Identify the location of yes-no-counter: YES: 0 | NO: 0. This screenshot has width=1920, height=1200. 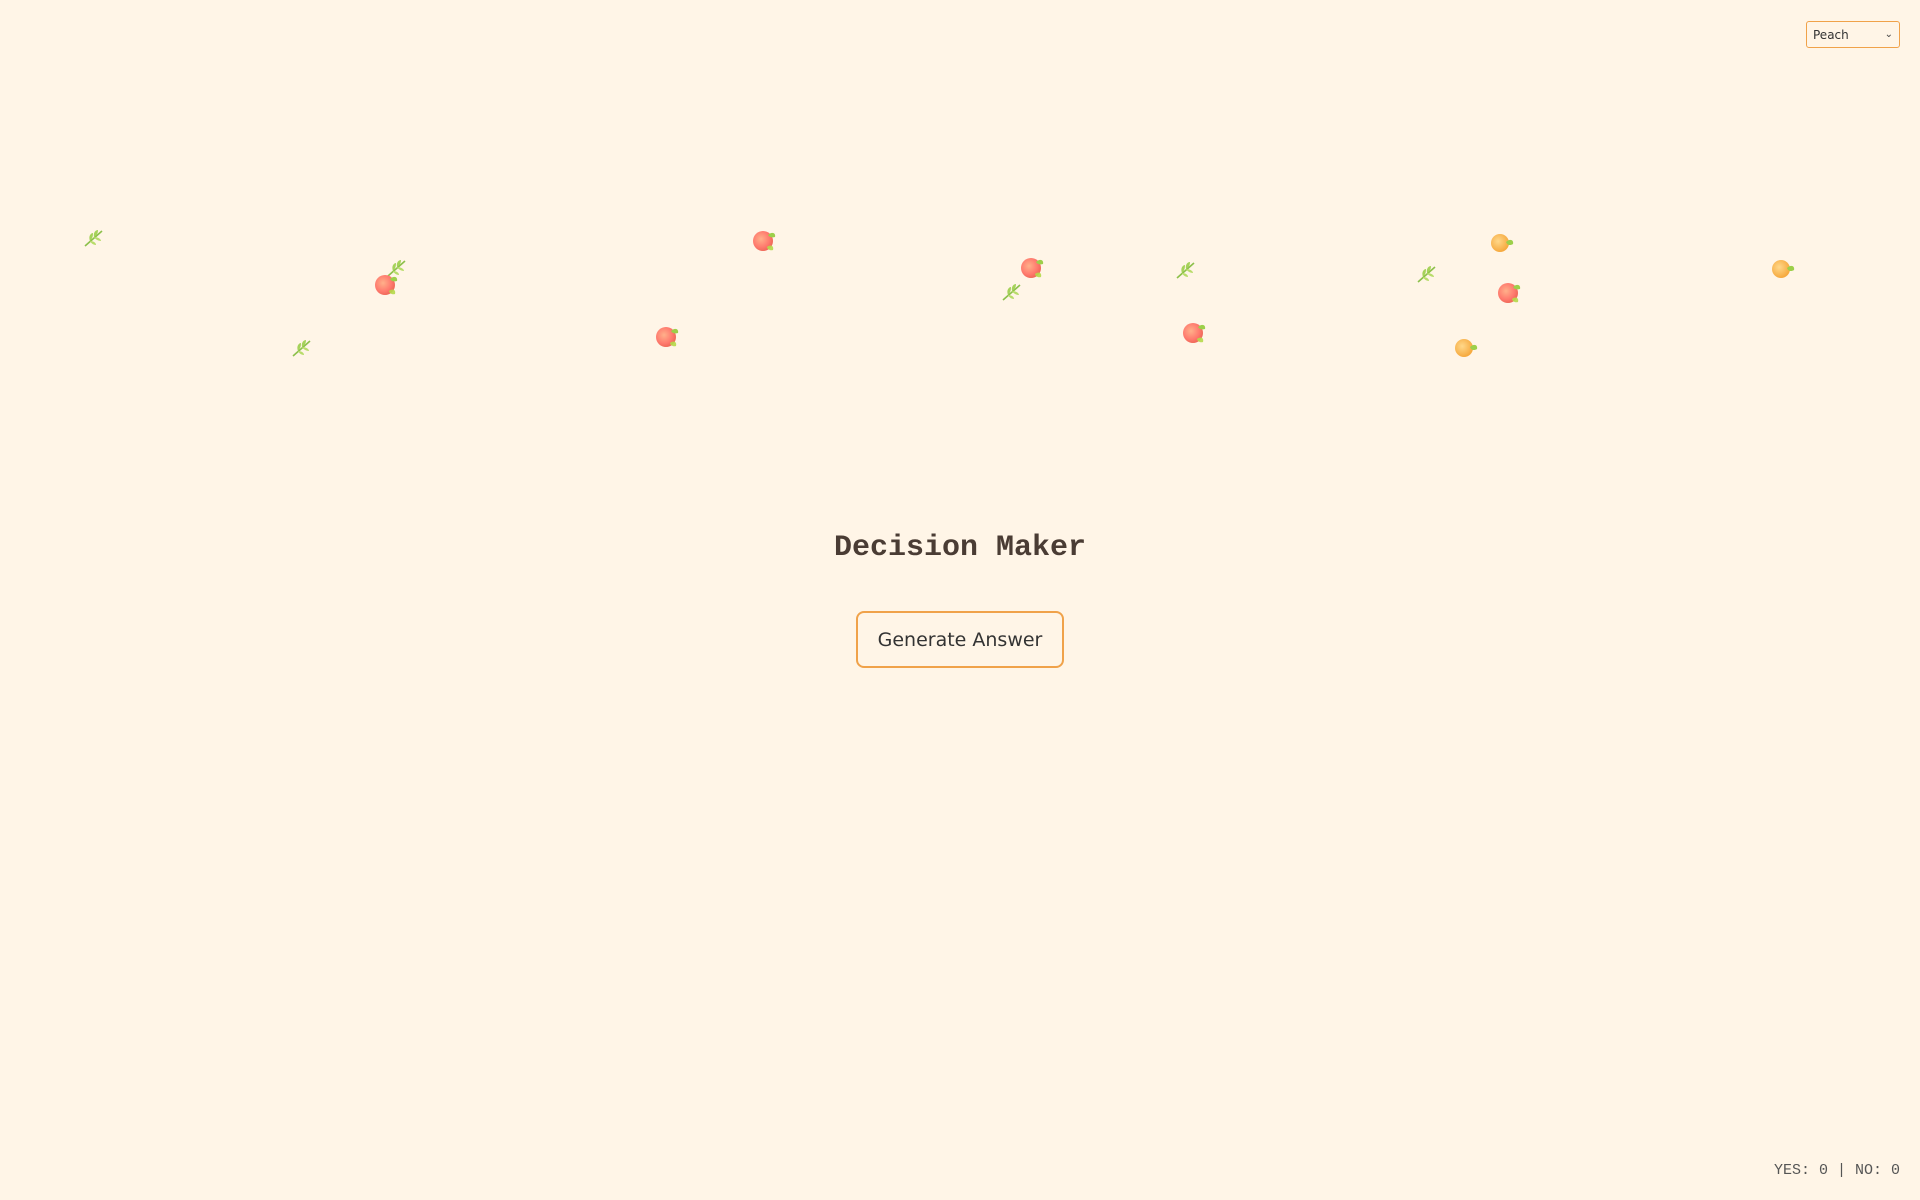
(1836, 1170).